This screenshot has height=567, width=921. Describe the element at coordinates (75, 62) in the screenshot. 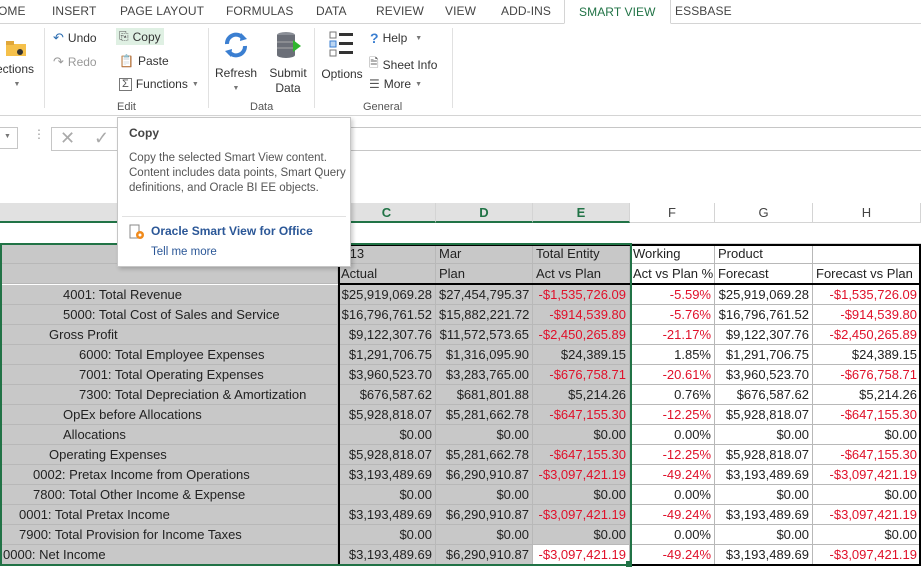

I see `redo-button: ↷ Redo` at that location.